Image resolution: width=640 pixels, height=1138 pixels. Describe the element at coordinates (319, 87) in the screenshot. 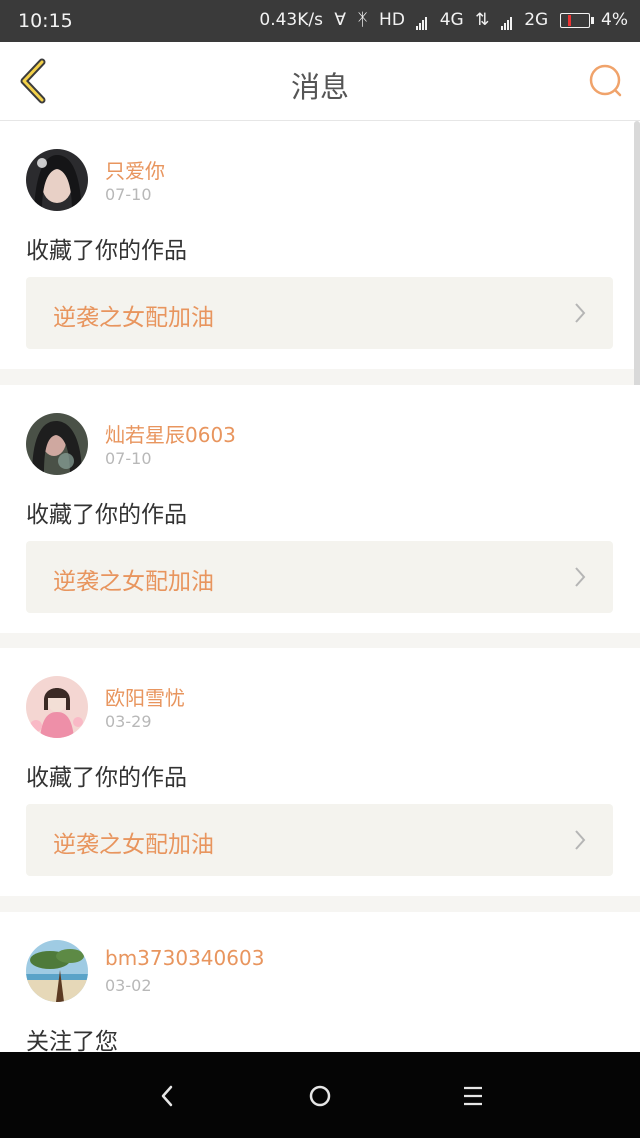

I see `page-title: 消息` at that location.